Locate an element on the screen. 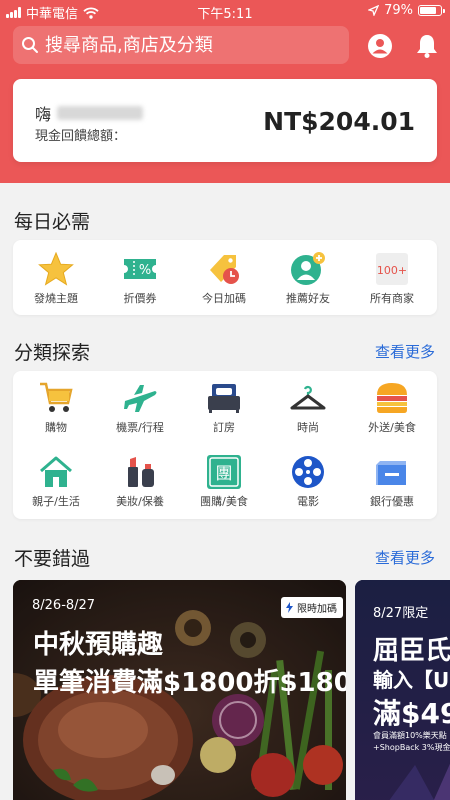  promo-fine-print-1: 會員滿額10%樂天點 is located at coordinates (410, 735).